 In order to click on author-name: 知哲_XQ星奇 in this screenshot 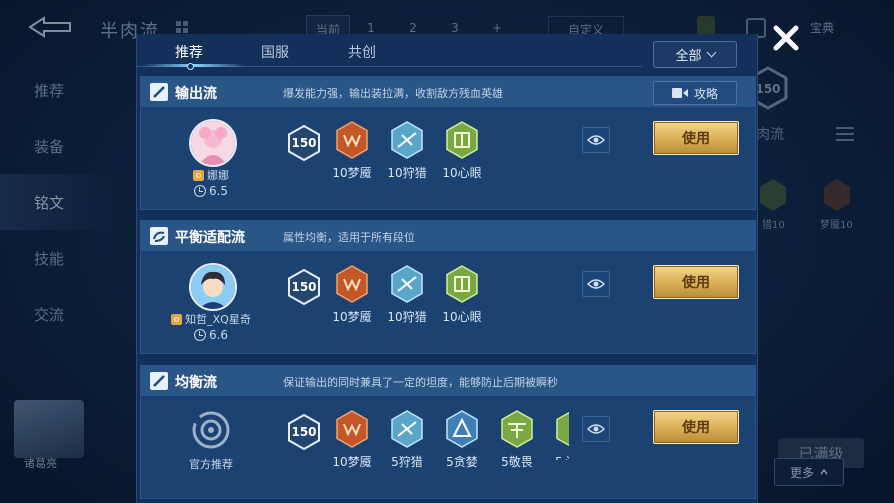, I will do `click(218, 319)`.